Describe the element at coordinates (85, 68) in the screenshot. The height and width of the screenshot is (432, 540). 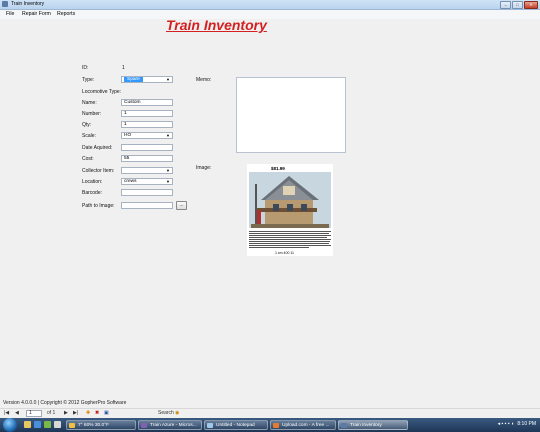
I see `id-label: ID:` at that location.